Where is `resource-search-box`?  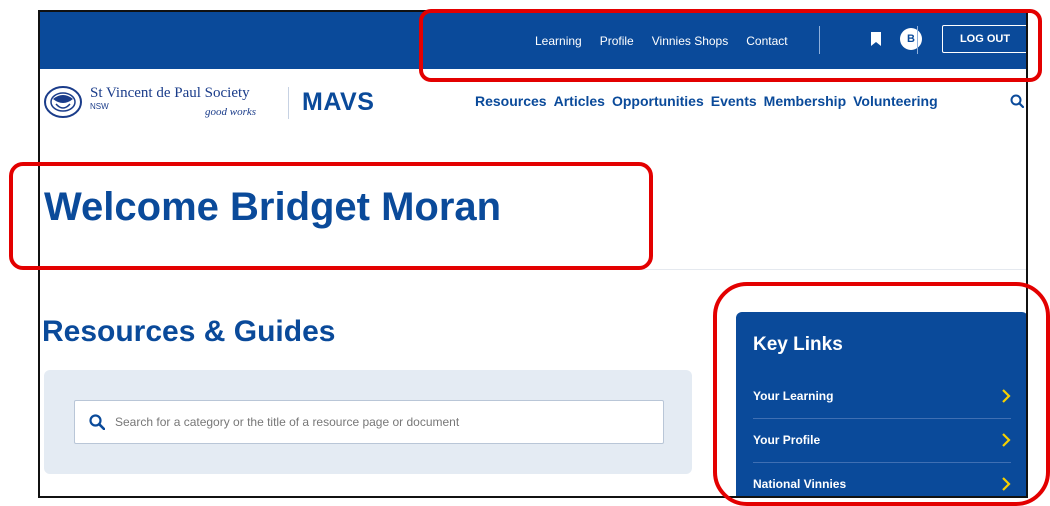
resource-search-box is located at coordinates (369, 422).